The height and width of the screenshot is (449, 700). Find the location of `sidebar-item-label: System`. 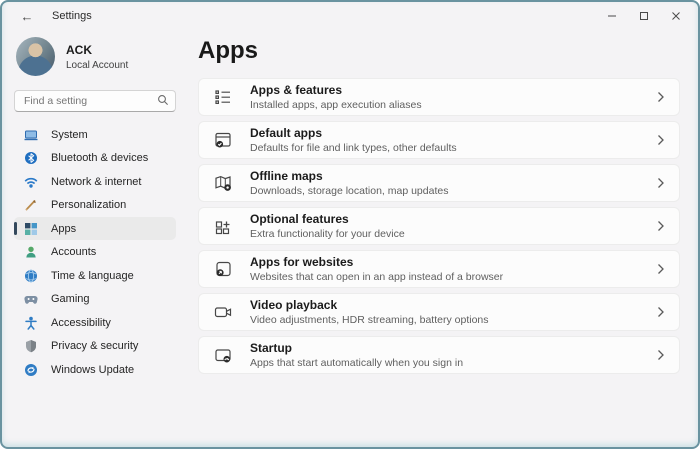

sidebar-item-label: System is located at coordinates (69, 134).